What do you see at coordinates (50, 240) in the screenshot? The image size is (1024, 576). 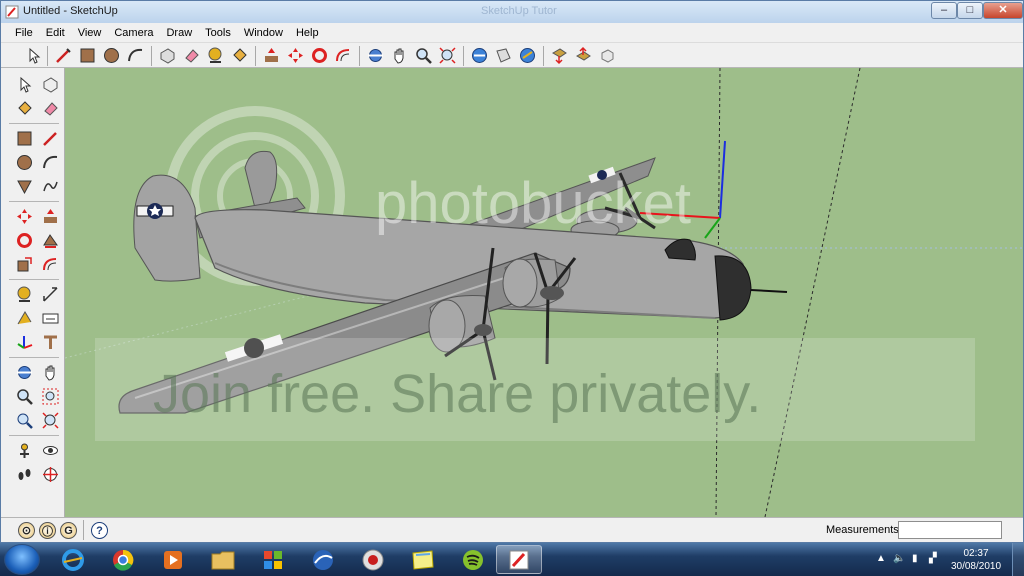 I see `follow-me-icon` at bounding box center [50, 240].